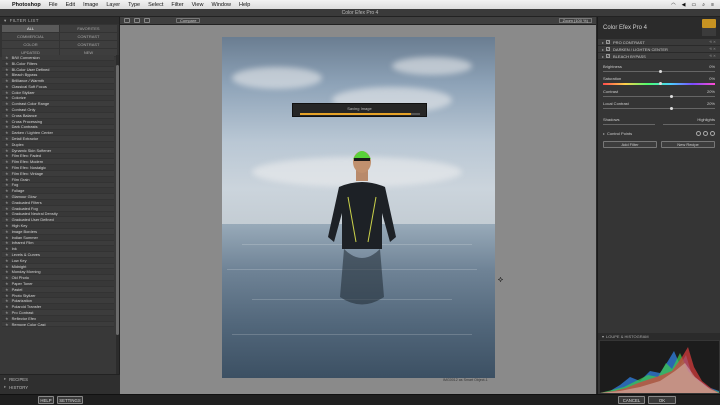 This screenshot has height=405, width=720. What do you see at coordinates (689, 124) in the screenshot?
I see `highlights-slider` at bounding box center [689, 124].